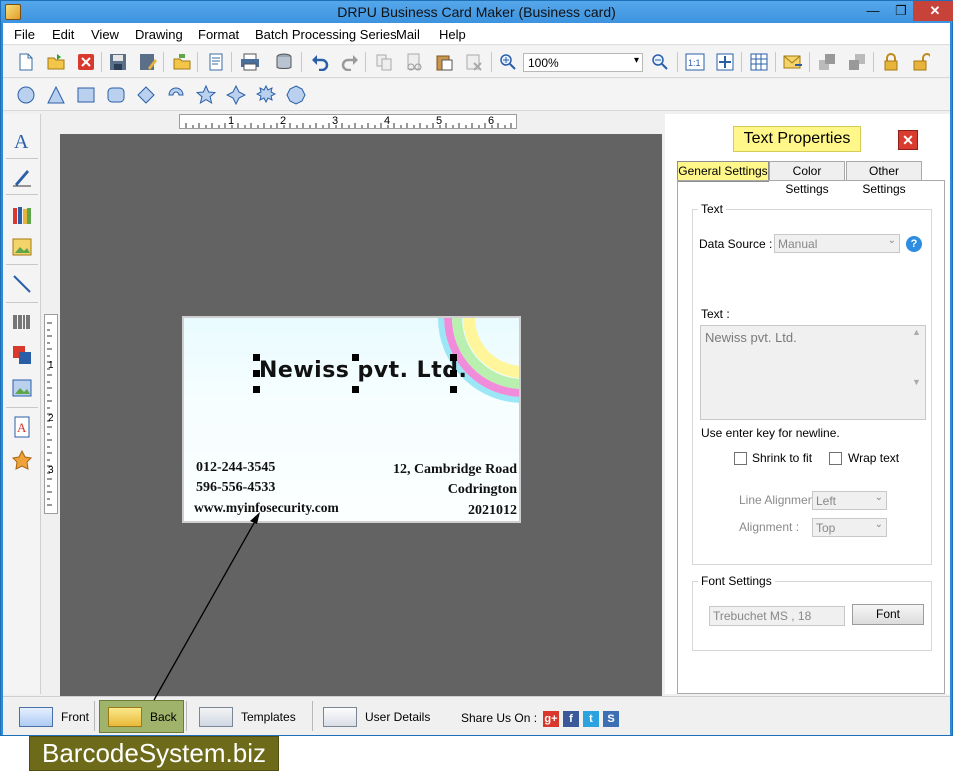 Image resolution: width=953 pixels, height=771 pixels. I want to click on triangle-tool-icon, so click(56, 95).